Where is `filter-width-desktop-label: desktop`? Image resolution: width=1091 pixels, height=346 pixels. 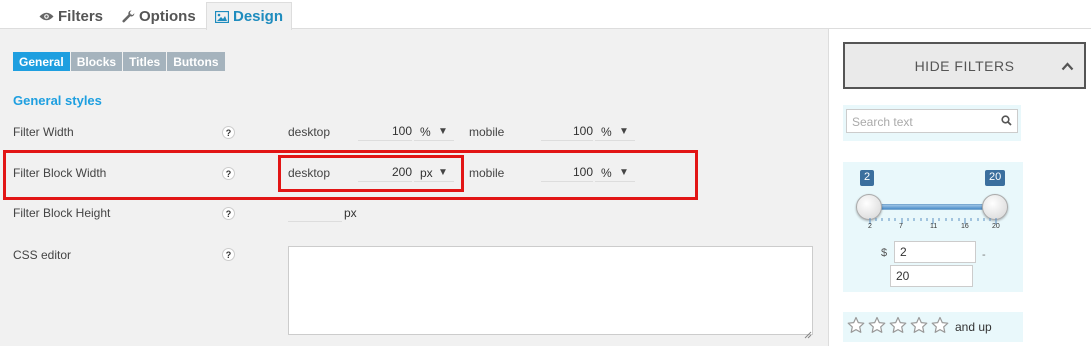
filter-width-desktop-label: desktop is located at coordinates (309, 132).